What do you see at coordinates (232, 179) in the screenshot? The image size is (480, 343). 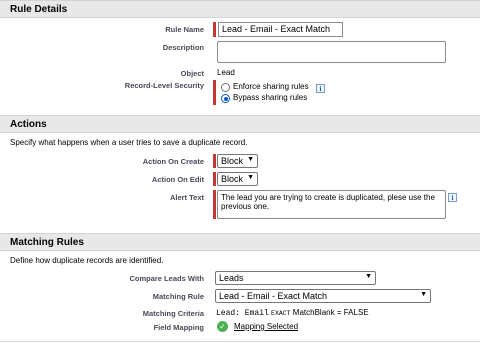 I see `action-on-edit-value: Block` at bounding box center [232, 179].